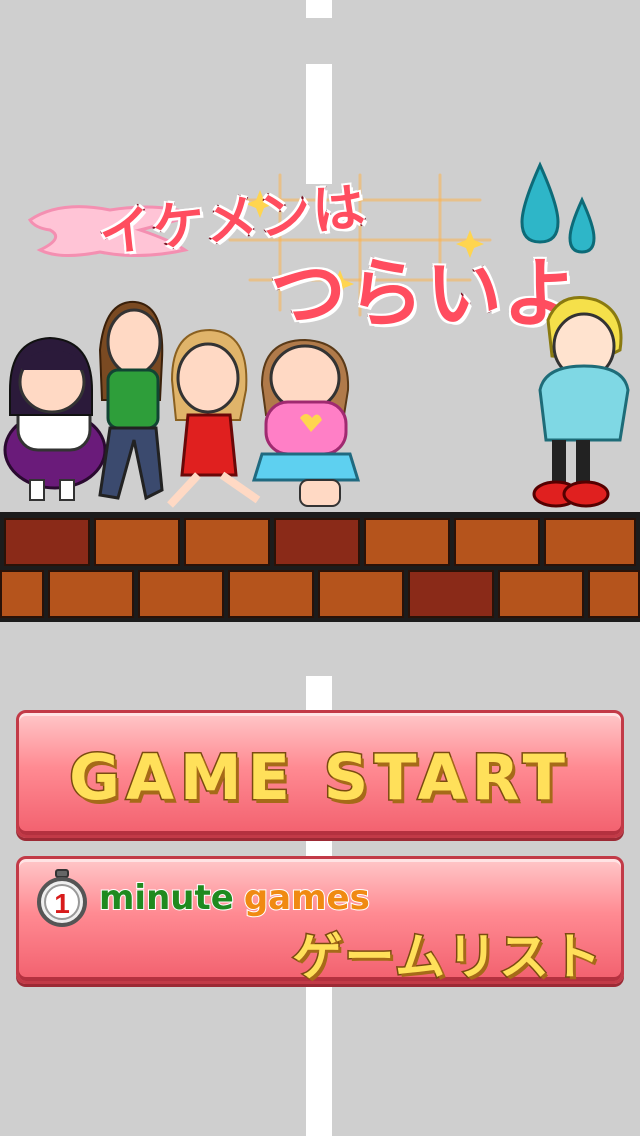 This screenshot has width=640, height=1136. I want to click on game-list-button: 1 minute games ゲームリスト, so click(320, 922).